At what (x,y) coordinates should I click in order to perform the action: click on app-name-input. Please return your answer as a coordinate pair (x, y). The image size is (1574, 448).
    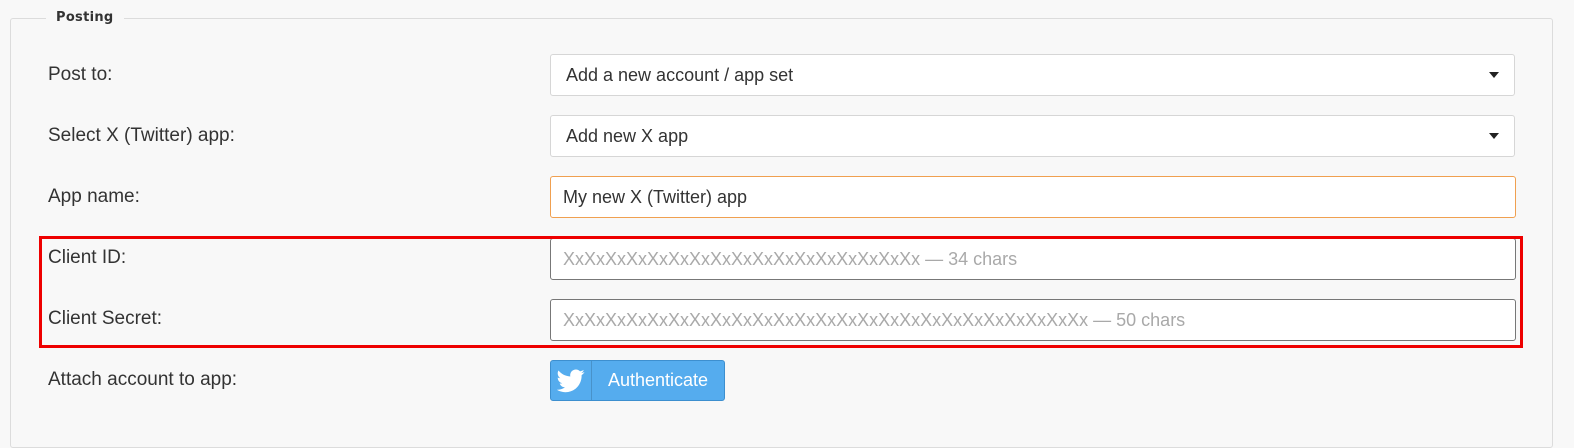
    Looking at the image, I should click on (1033, 197).